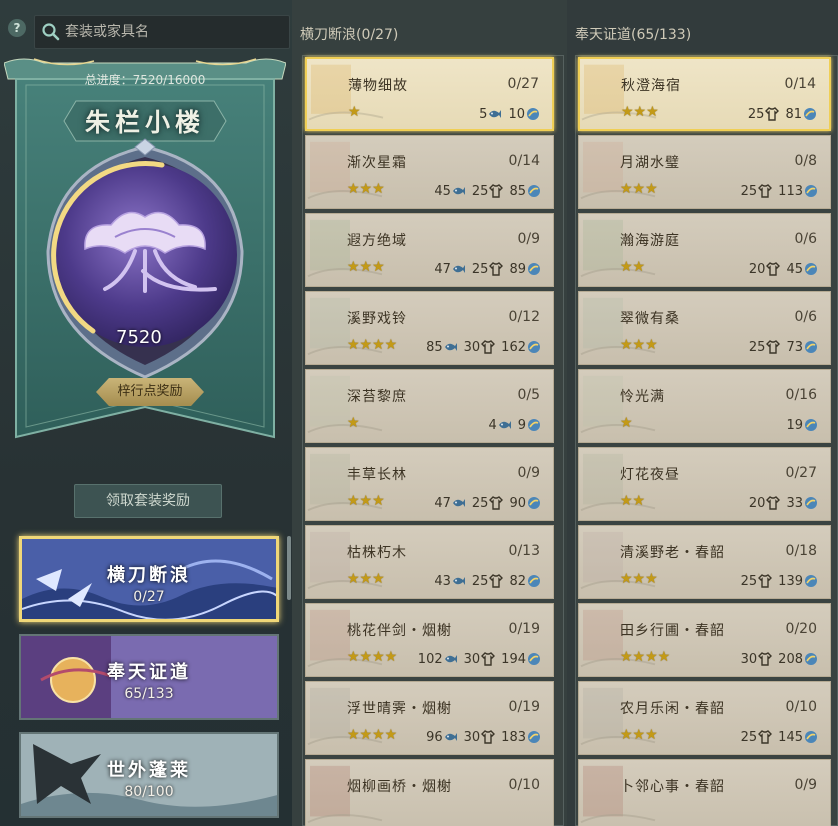 The height and width of the screenshot is (826, 838). I want to click on stat-clothes-value: 30, so click(749, 659).